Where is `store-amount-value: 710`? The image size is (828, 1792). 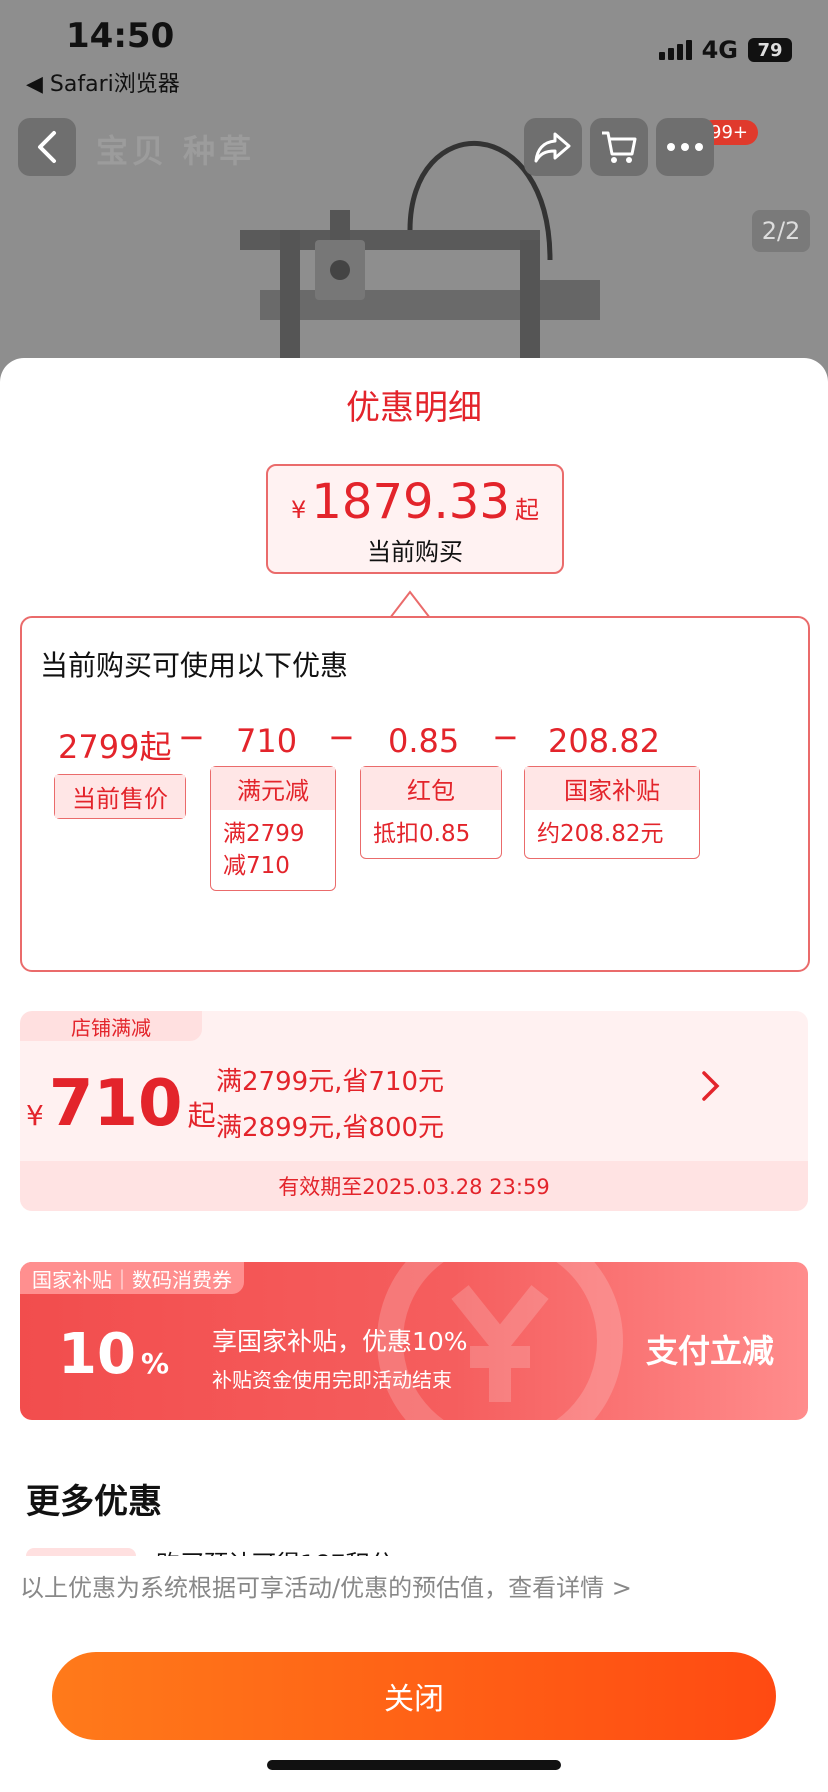 store-amount-value: 710 is located at coordinates (115, 1104).